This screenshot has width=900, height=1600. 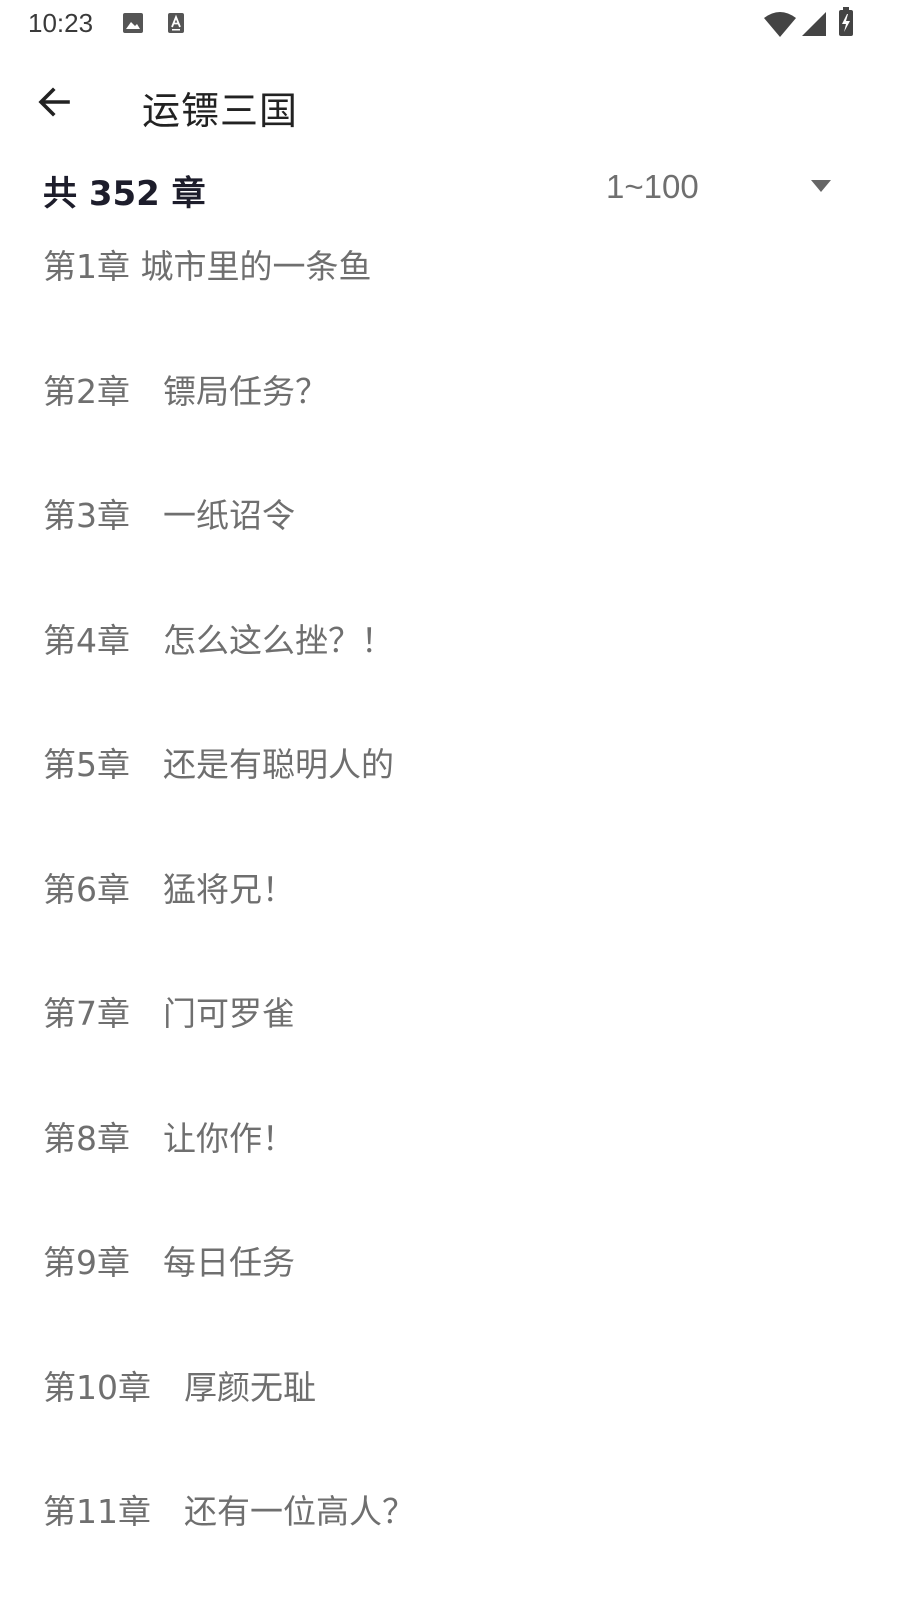 I want to click on chapter-item: 第10章 厚颜无耻, so click(x=450, y=1411).